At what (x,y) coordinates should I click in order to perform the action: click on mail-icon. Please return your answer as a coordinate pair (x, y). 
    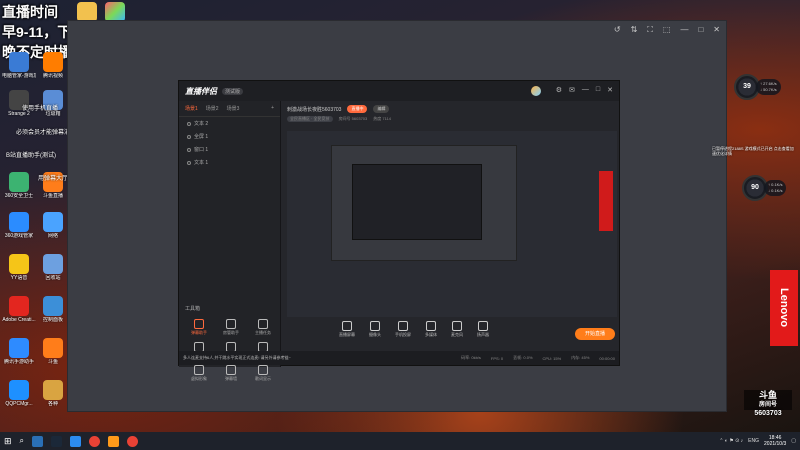
    Looking at the image, I should click on (76, 441).